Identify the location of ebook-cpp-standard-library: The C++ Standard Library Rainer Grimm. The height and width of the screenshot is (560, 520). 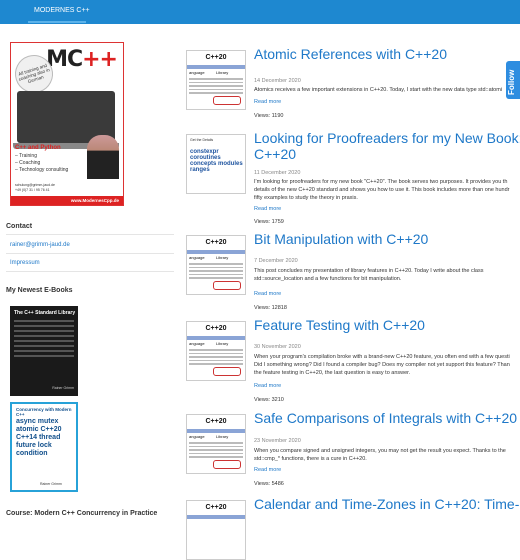
(44, 351).